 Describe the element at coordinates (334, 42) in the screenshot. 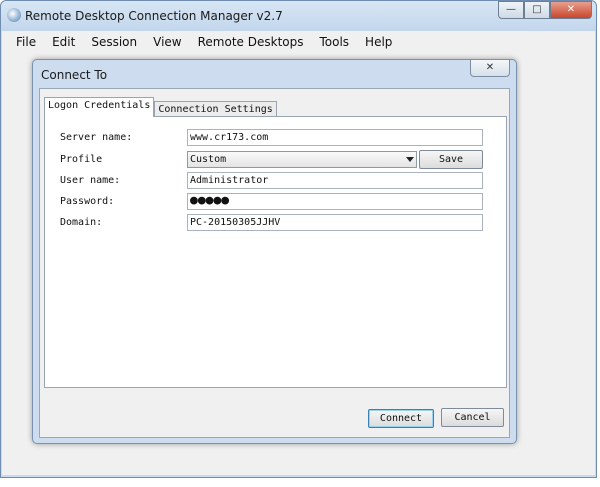

I see `menu-tools: Tools` at that location.